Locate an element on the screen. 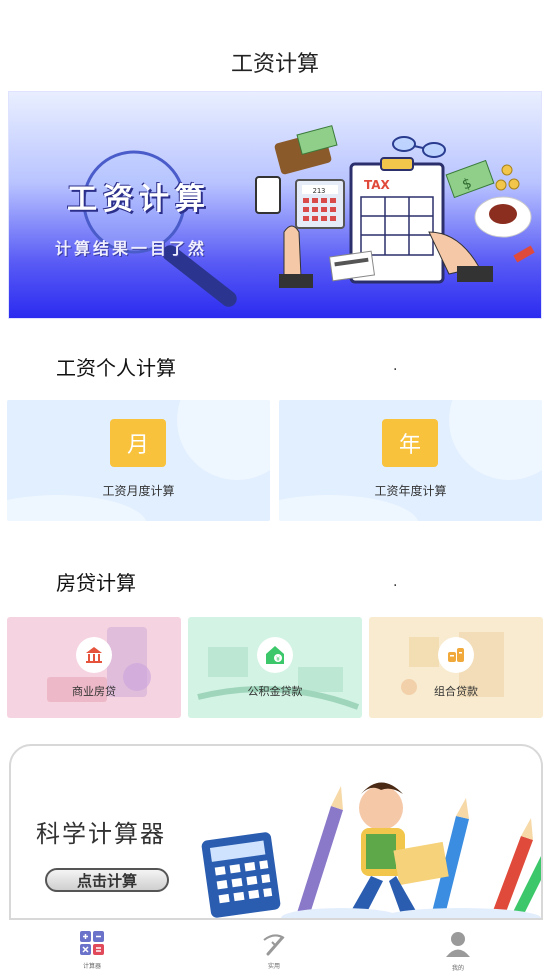 Image resolution: width=550 pixels, height=979 pixels. yearly-salary-label: 工资年度计算 is located at coordinates (410, 491).